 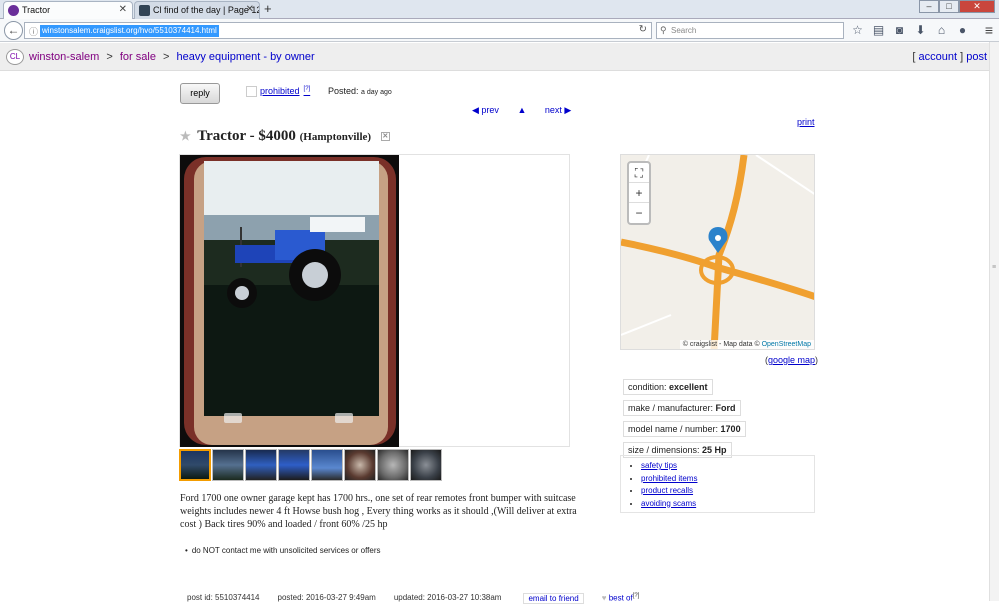 What do you see at coordinates (200, 93) in the screenshot?
I see `reply-button: reply` at bounding box center [200, 93].